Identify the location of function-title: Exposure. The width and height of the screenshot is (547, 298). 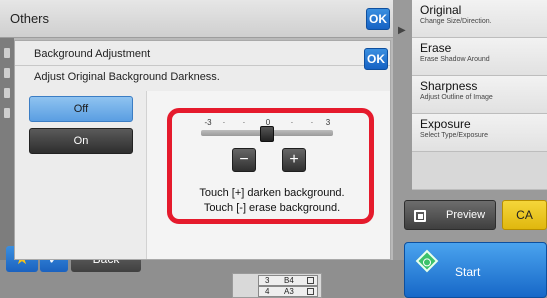
(445, 124).